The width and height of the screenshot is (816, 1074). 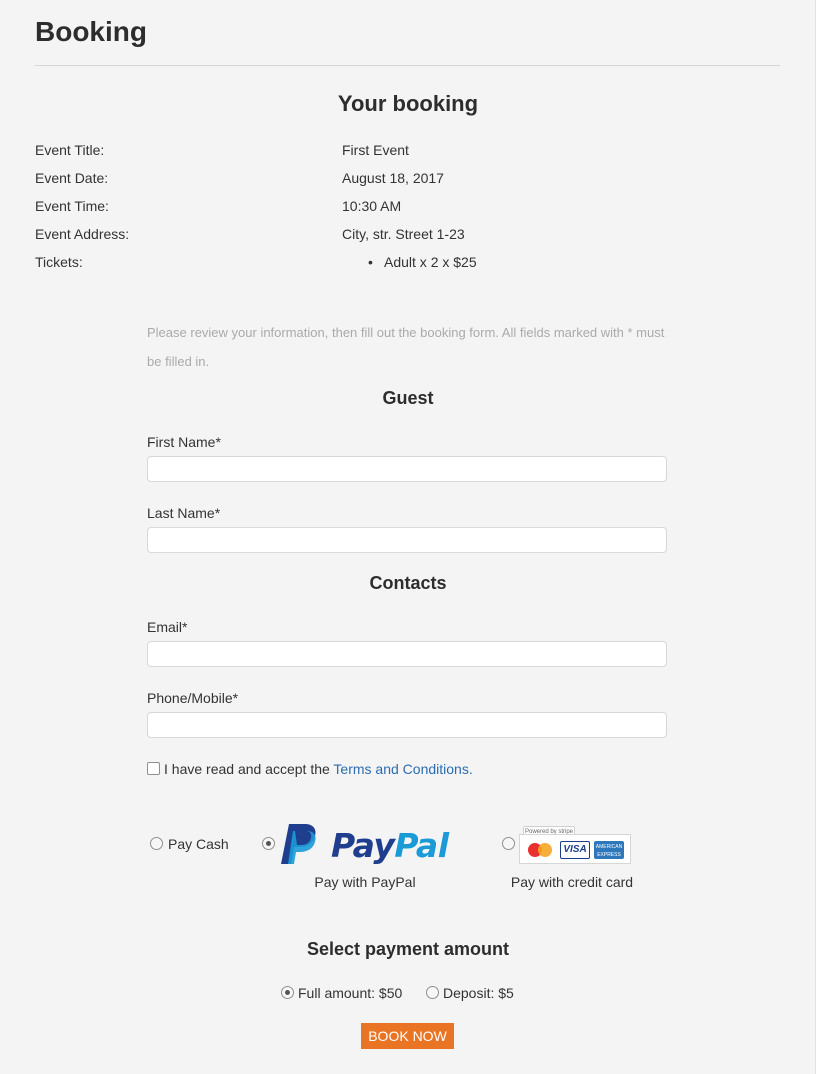 I want to click on paypal-caption: Pay with PayPal, so click(x=365, y=882).